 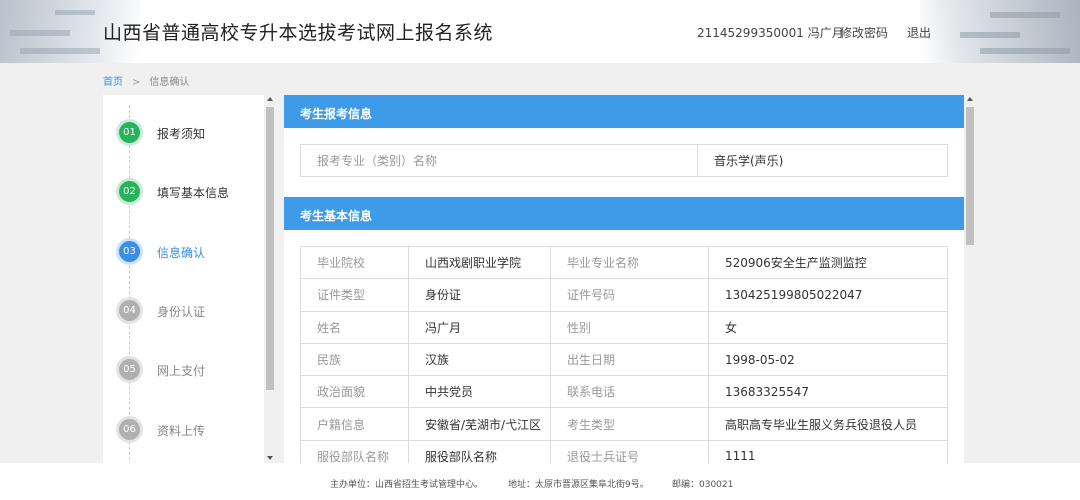 I want to click on field-label: 民族, so click(x=354, y=359).